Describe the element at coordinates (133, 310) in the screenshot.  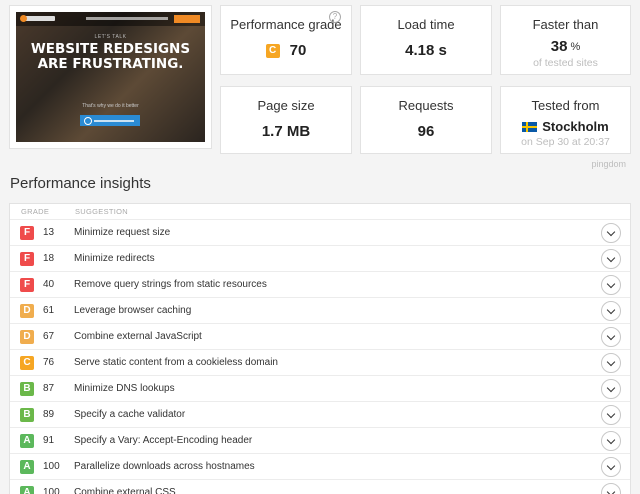
I see `suggestion-text: Leverage browser caching` at that location.